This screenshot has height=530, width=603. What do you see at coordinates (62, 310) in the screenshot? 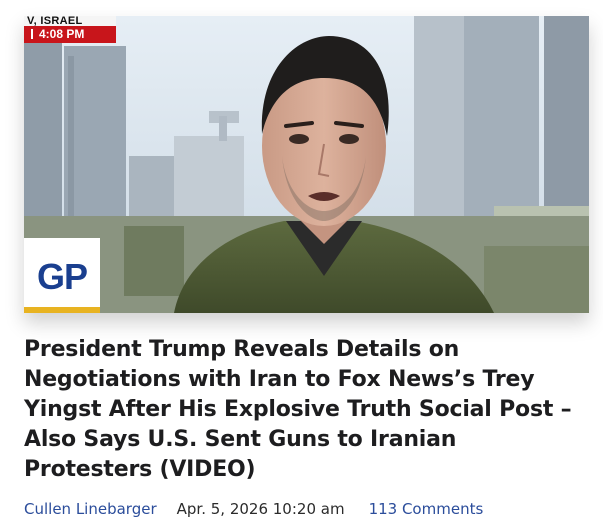
I see `gp-logo-accent-bar` at bounding box center [62, 310].